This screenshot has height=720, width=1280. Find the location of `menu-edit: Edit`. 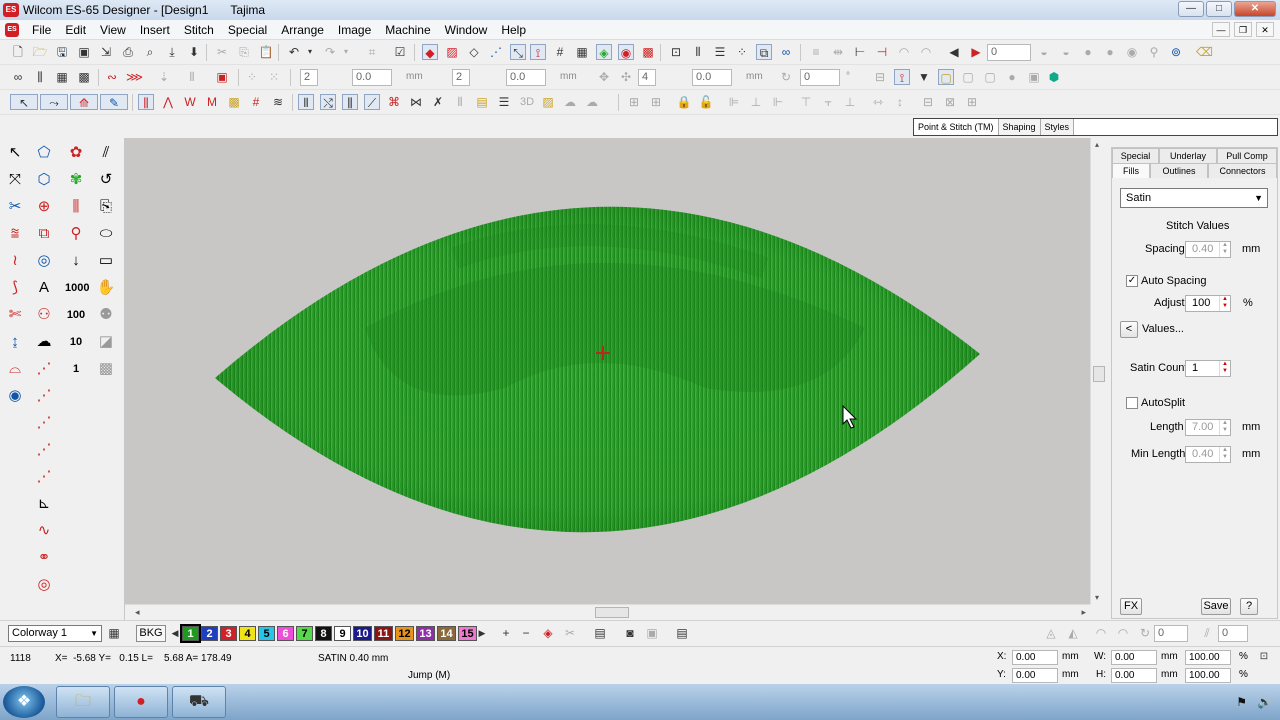

menu-edit: Edit is located at coordinates (75, 30).